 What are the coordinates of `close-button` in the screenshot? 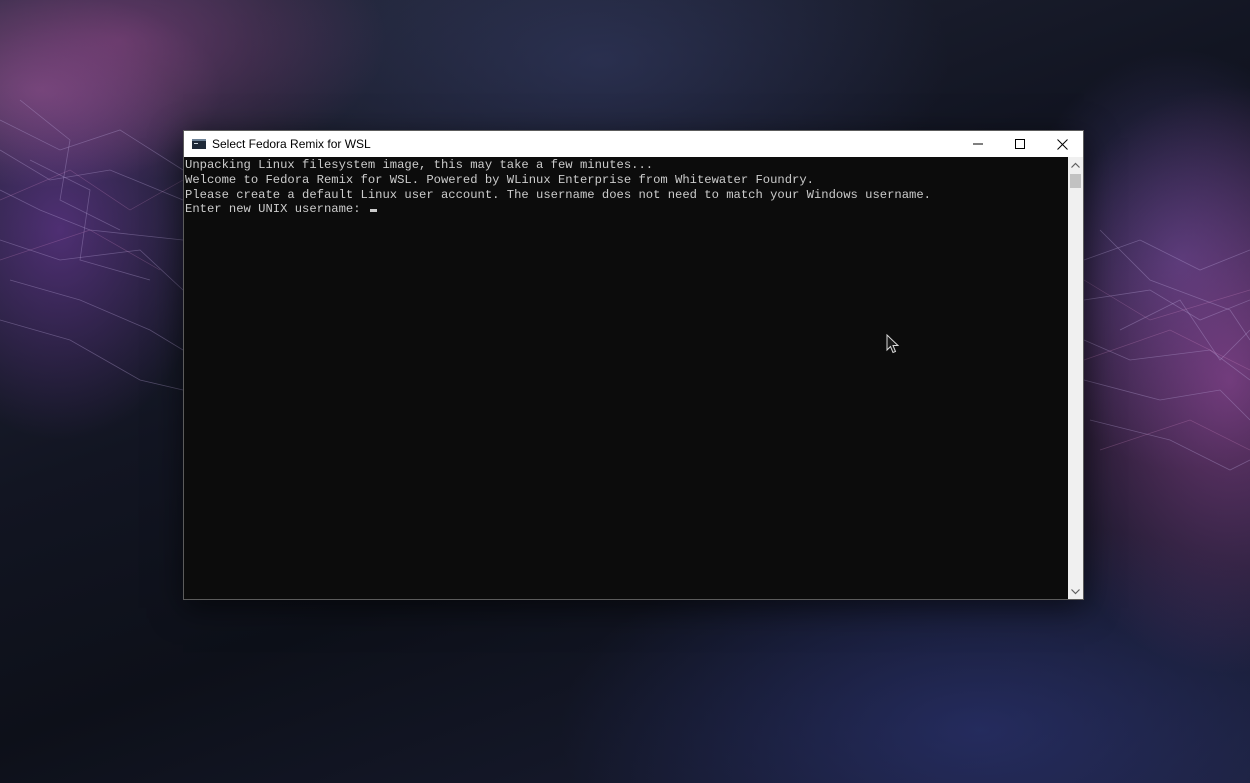 It's located at (1062, 144).